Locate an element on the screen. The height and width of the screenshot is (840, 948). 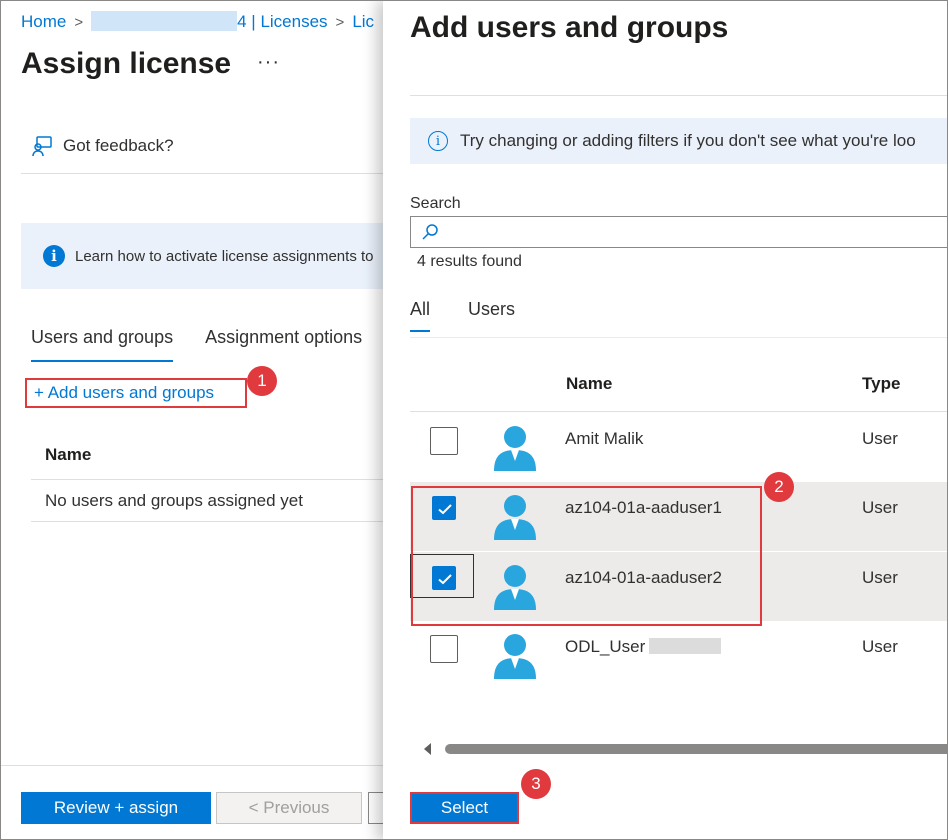
select-button: Select is located at coordinates (464, 808).